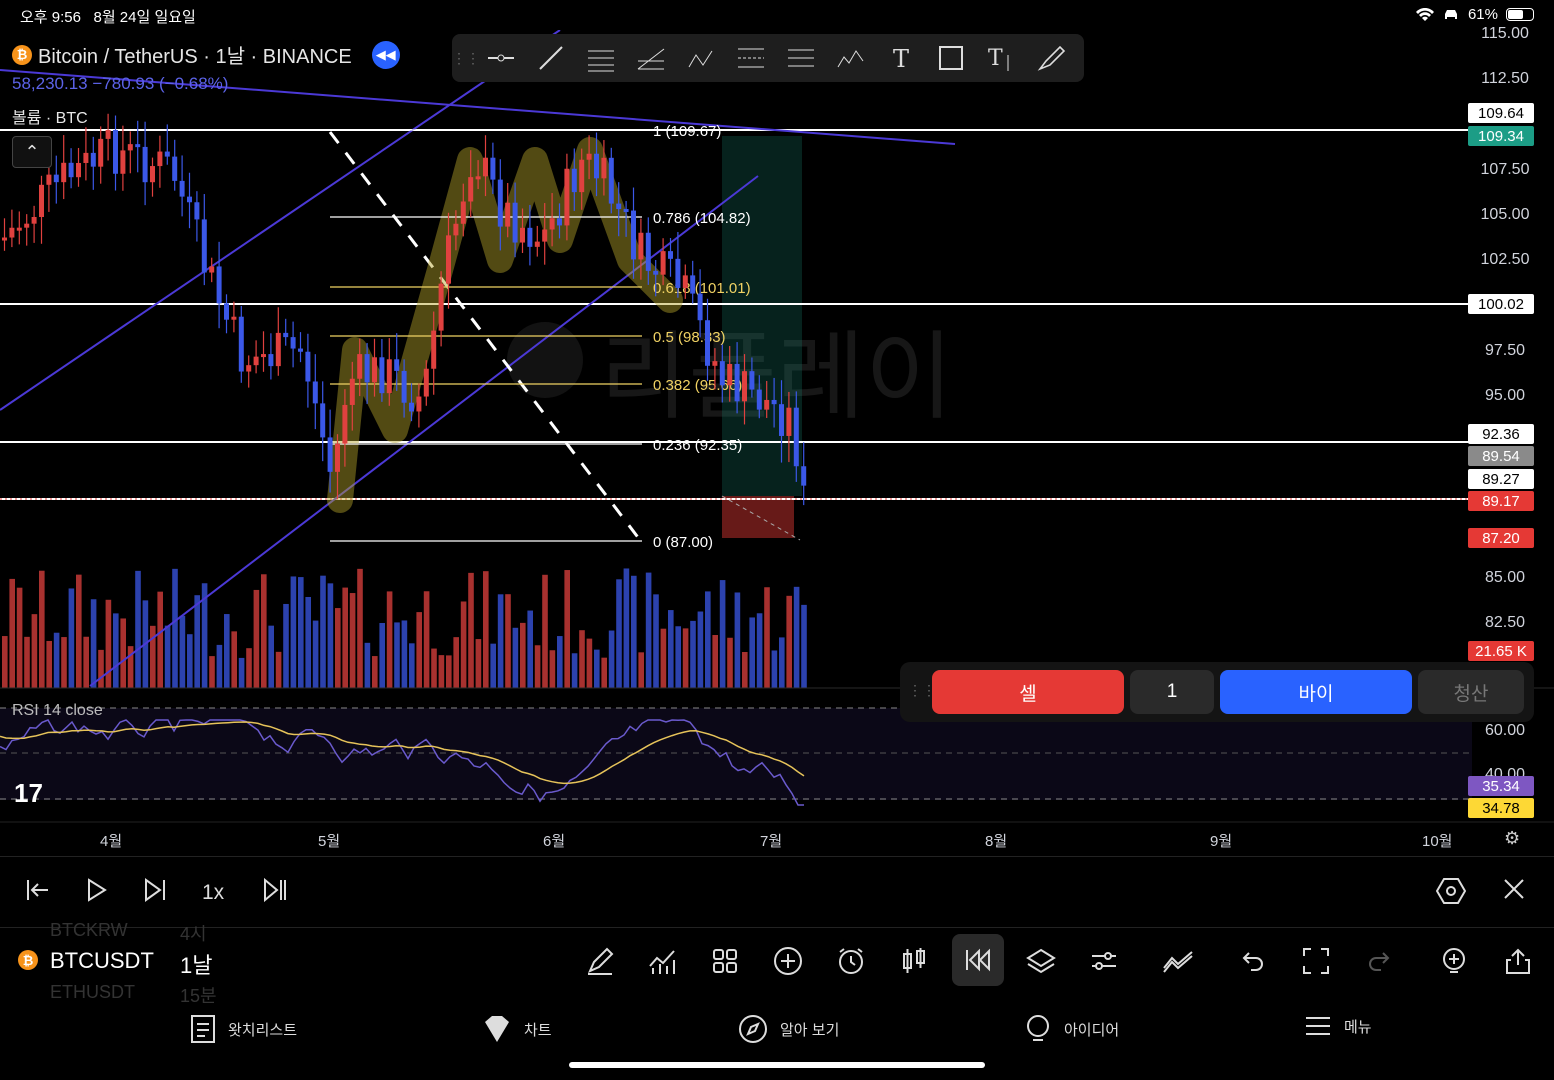  Describe the element at coordinates (1316, 961) in the screenshot. I see `fullscreen-icon` at that location.